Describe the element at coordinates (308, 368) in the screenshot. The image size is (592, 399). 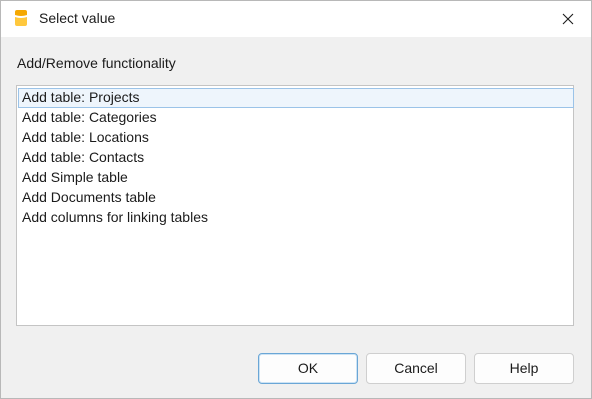
I see `ok-button: OK` at that location.